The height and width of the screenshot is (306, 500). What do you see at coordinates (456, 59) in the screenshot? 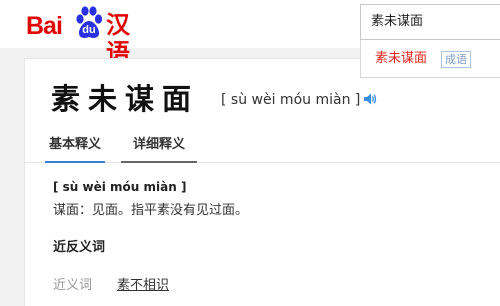
I see `suggestion-tag-badge: 成语` at bounding box center [456, 59].